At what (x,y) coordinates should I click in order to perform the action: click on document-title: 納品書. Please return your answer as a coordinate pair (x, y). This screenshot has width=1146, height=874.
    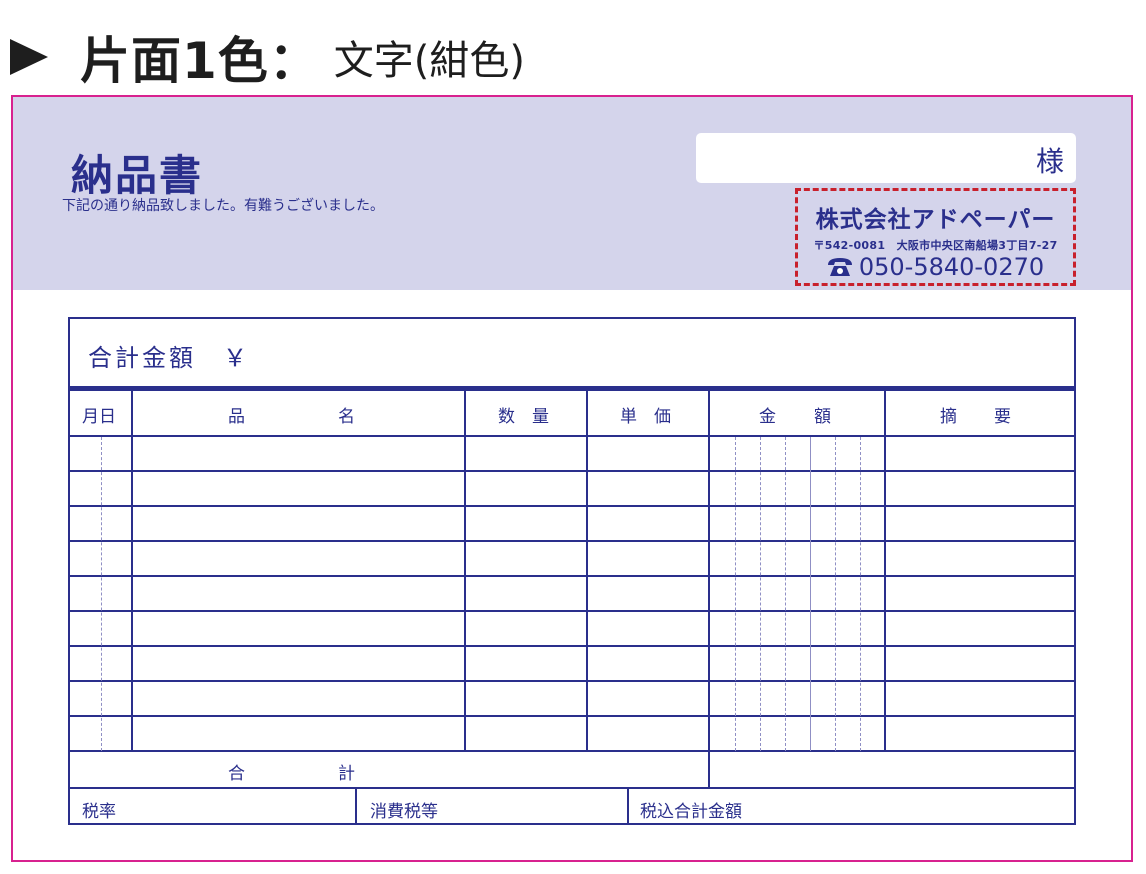
    Looking at the image, I should click on (137, 175).